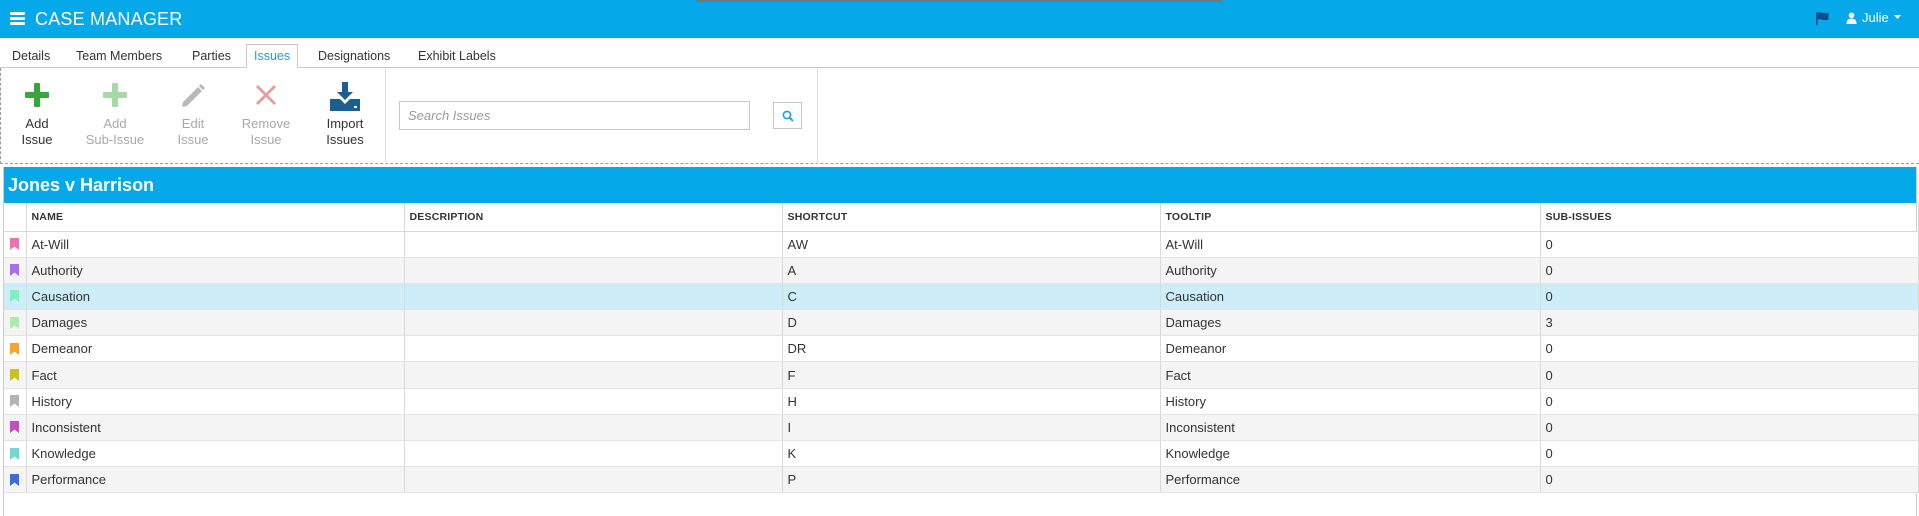 The height and width of the screenshot is (516, 1919). What do you see at coordinates (211, 56) in the screenshot?
I see `tab-parties: Parties` at bounding box center [211, 56].